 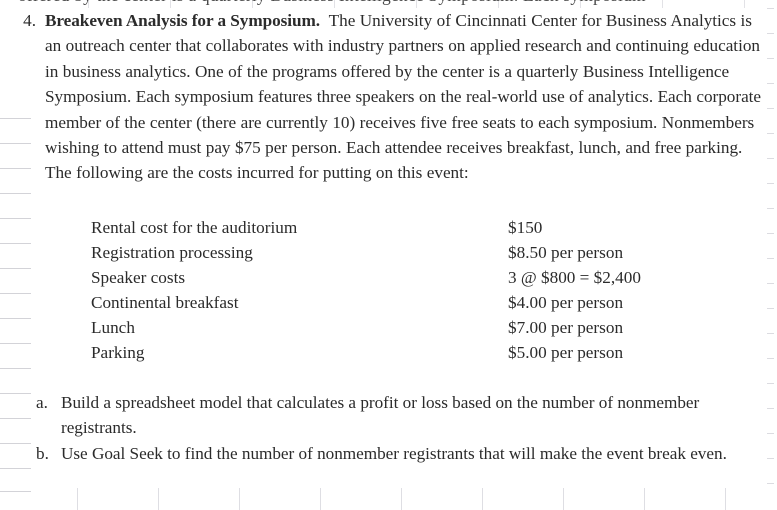 I want to click on table-row: Lunch $7.00 per person, so click(x=411, y=328).